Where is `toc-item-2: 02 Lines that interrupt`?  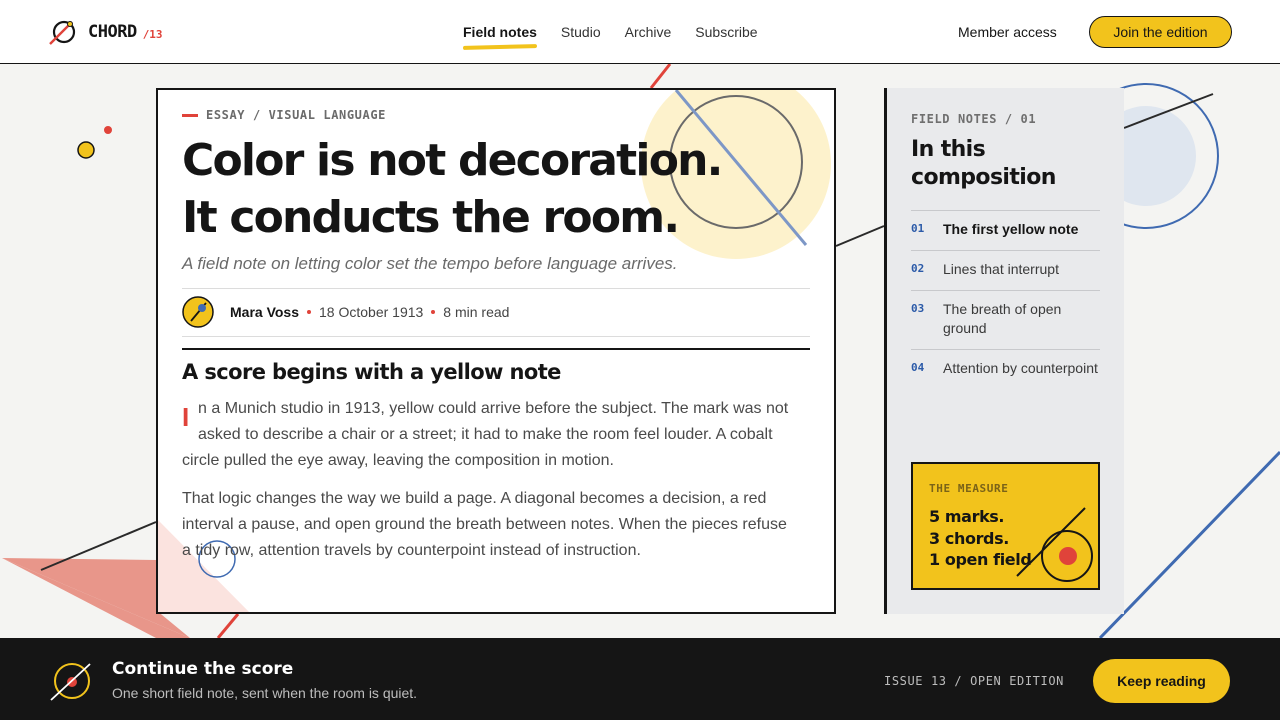
toc-item-2: 02 Lines that interrupt is located at coordinates (1005, 270).